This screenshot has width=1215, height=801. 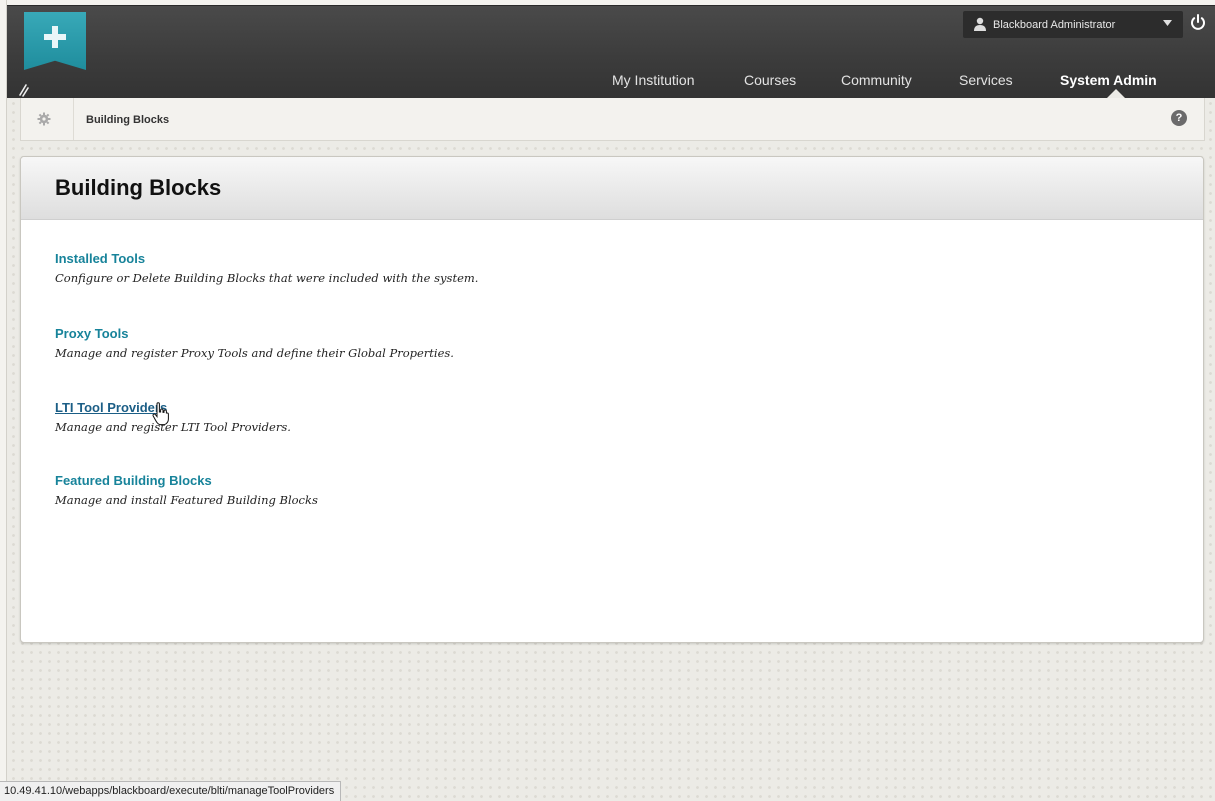 I want to click on user-menu: Blackboard Administrator, so click(x=1073, y=24).